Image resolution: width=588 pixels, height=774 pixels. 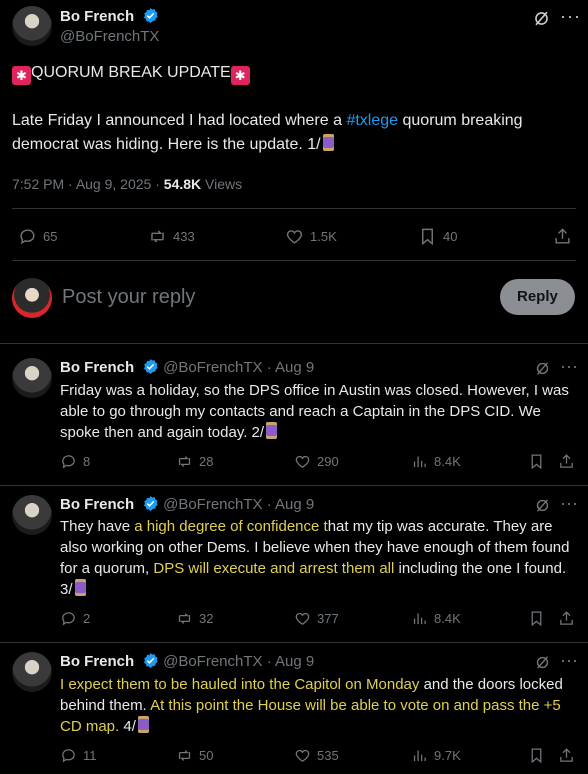 I want to click on reply-count: 2, so click(x=87, y=618).